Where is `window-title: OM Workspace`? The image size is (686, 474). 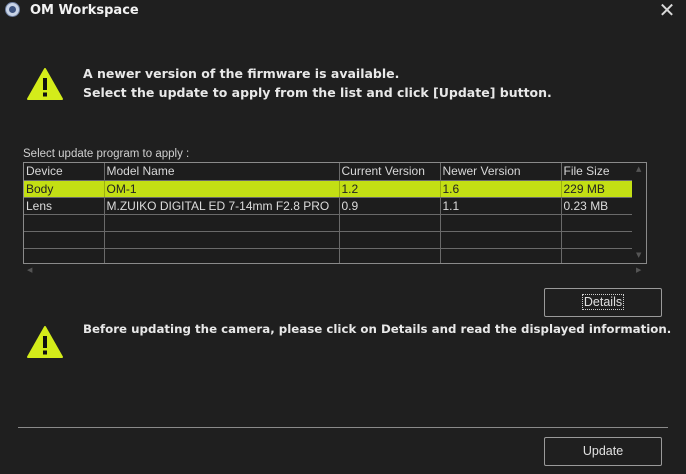
window-title: OM Workspace is located at coordinates (84, 10).